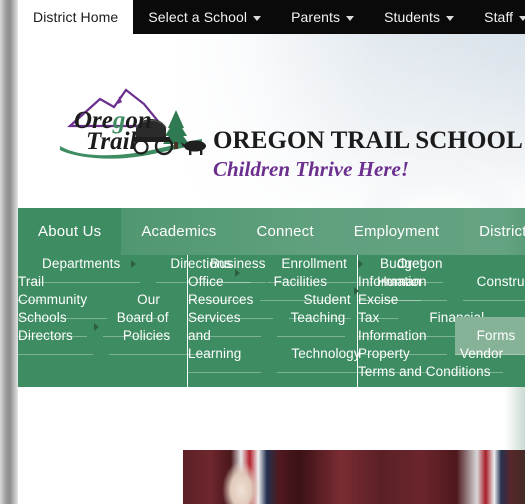  What do you see at coordinates (133, 123) in the screenshot?
I see `oregon-trail-logo-icon: Oregon Trail` at bounding box center [133, 123].